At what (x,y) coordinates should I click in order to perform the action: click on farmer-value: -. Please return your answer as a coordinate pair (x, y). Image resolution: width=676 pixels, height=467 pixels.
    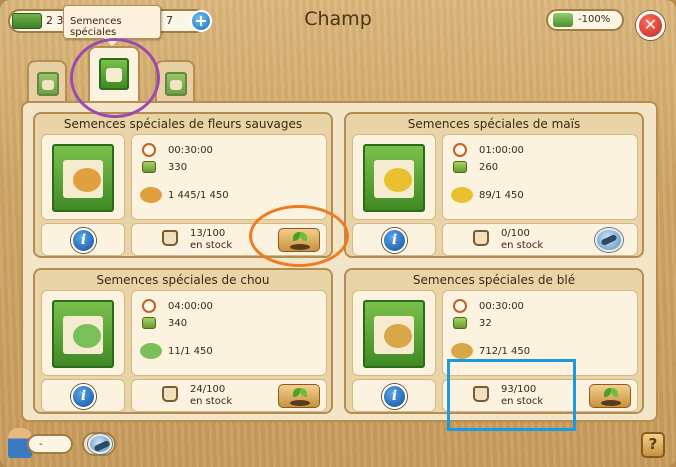
    Looking at the image, I should click on (41, 444).